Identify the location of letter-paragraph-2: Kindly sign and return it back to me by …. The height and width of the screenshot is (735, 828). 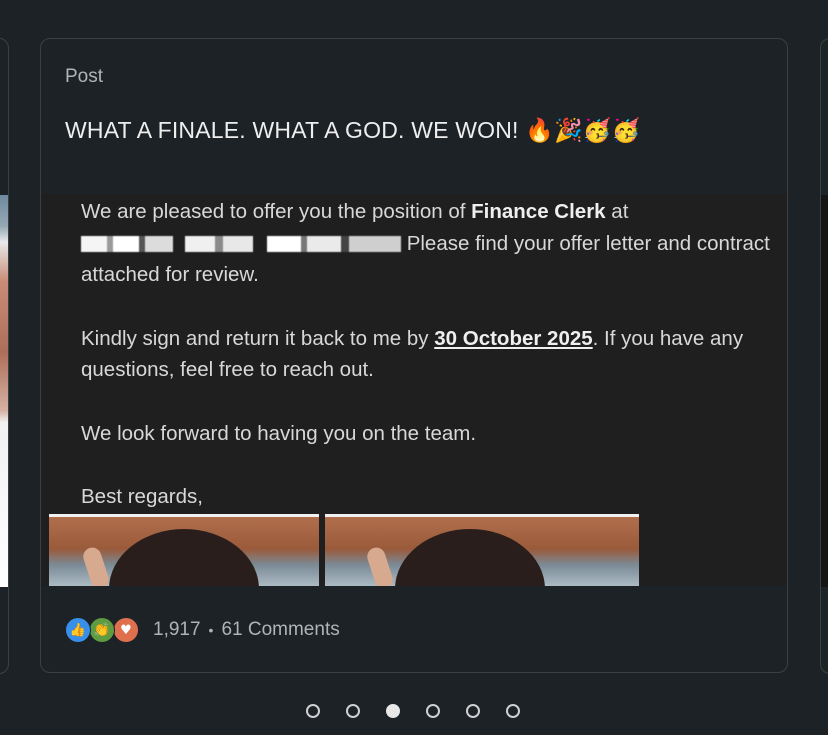
(426, 354).